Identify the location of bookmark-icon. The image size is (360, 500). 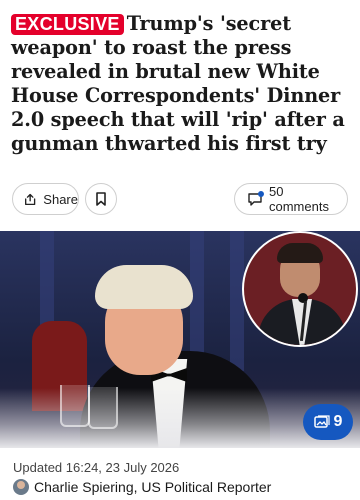
(101, 199).